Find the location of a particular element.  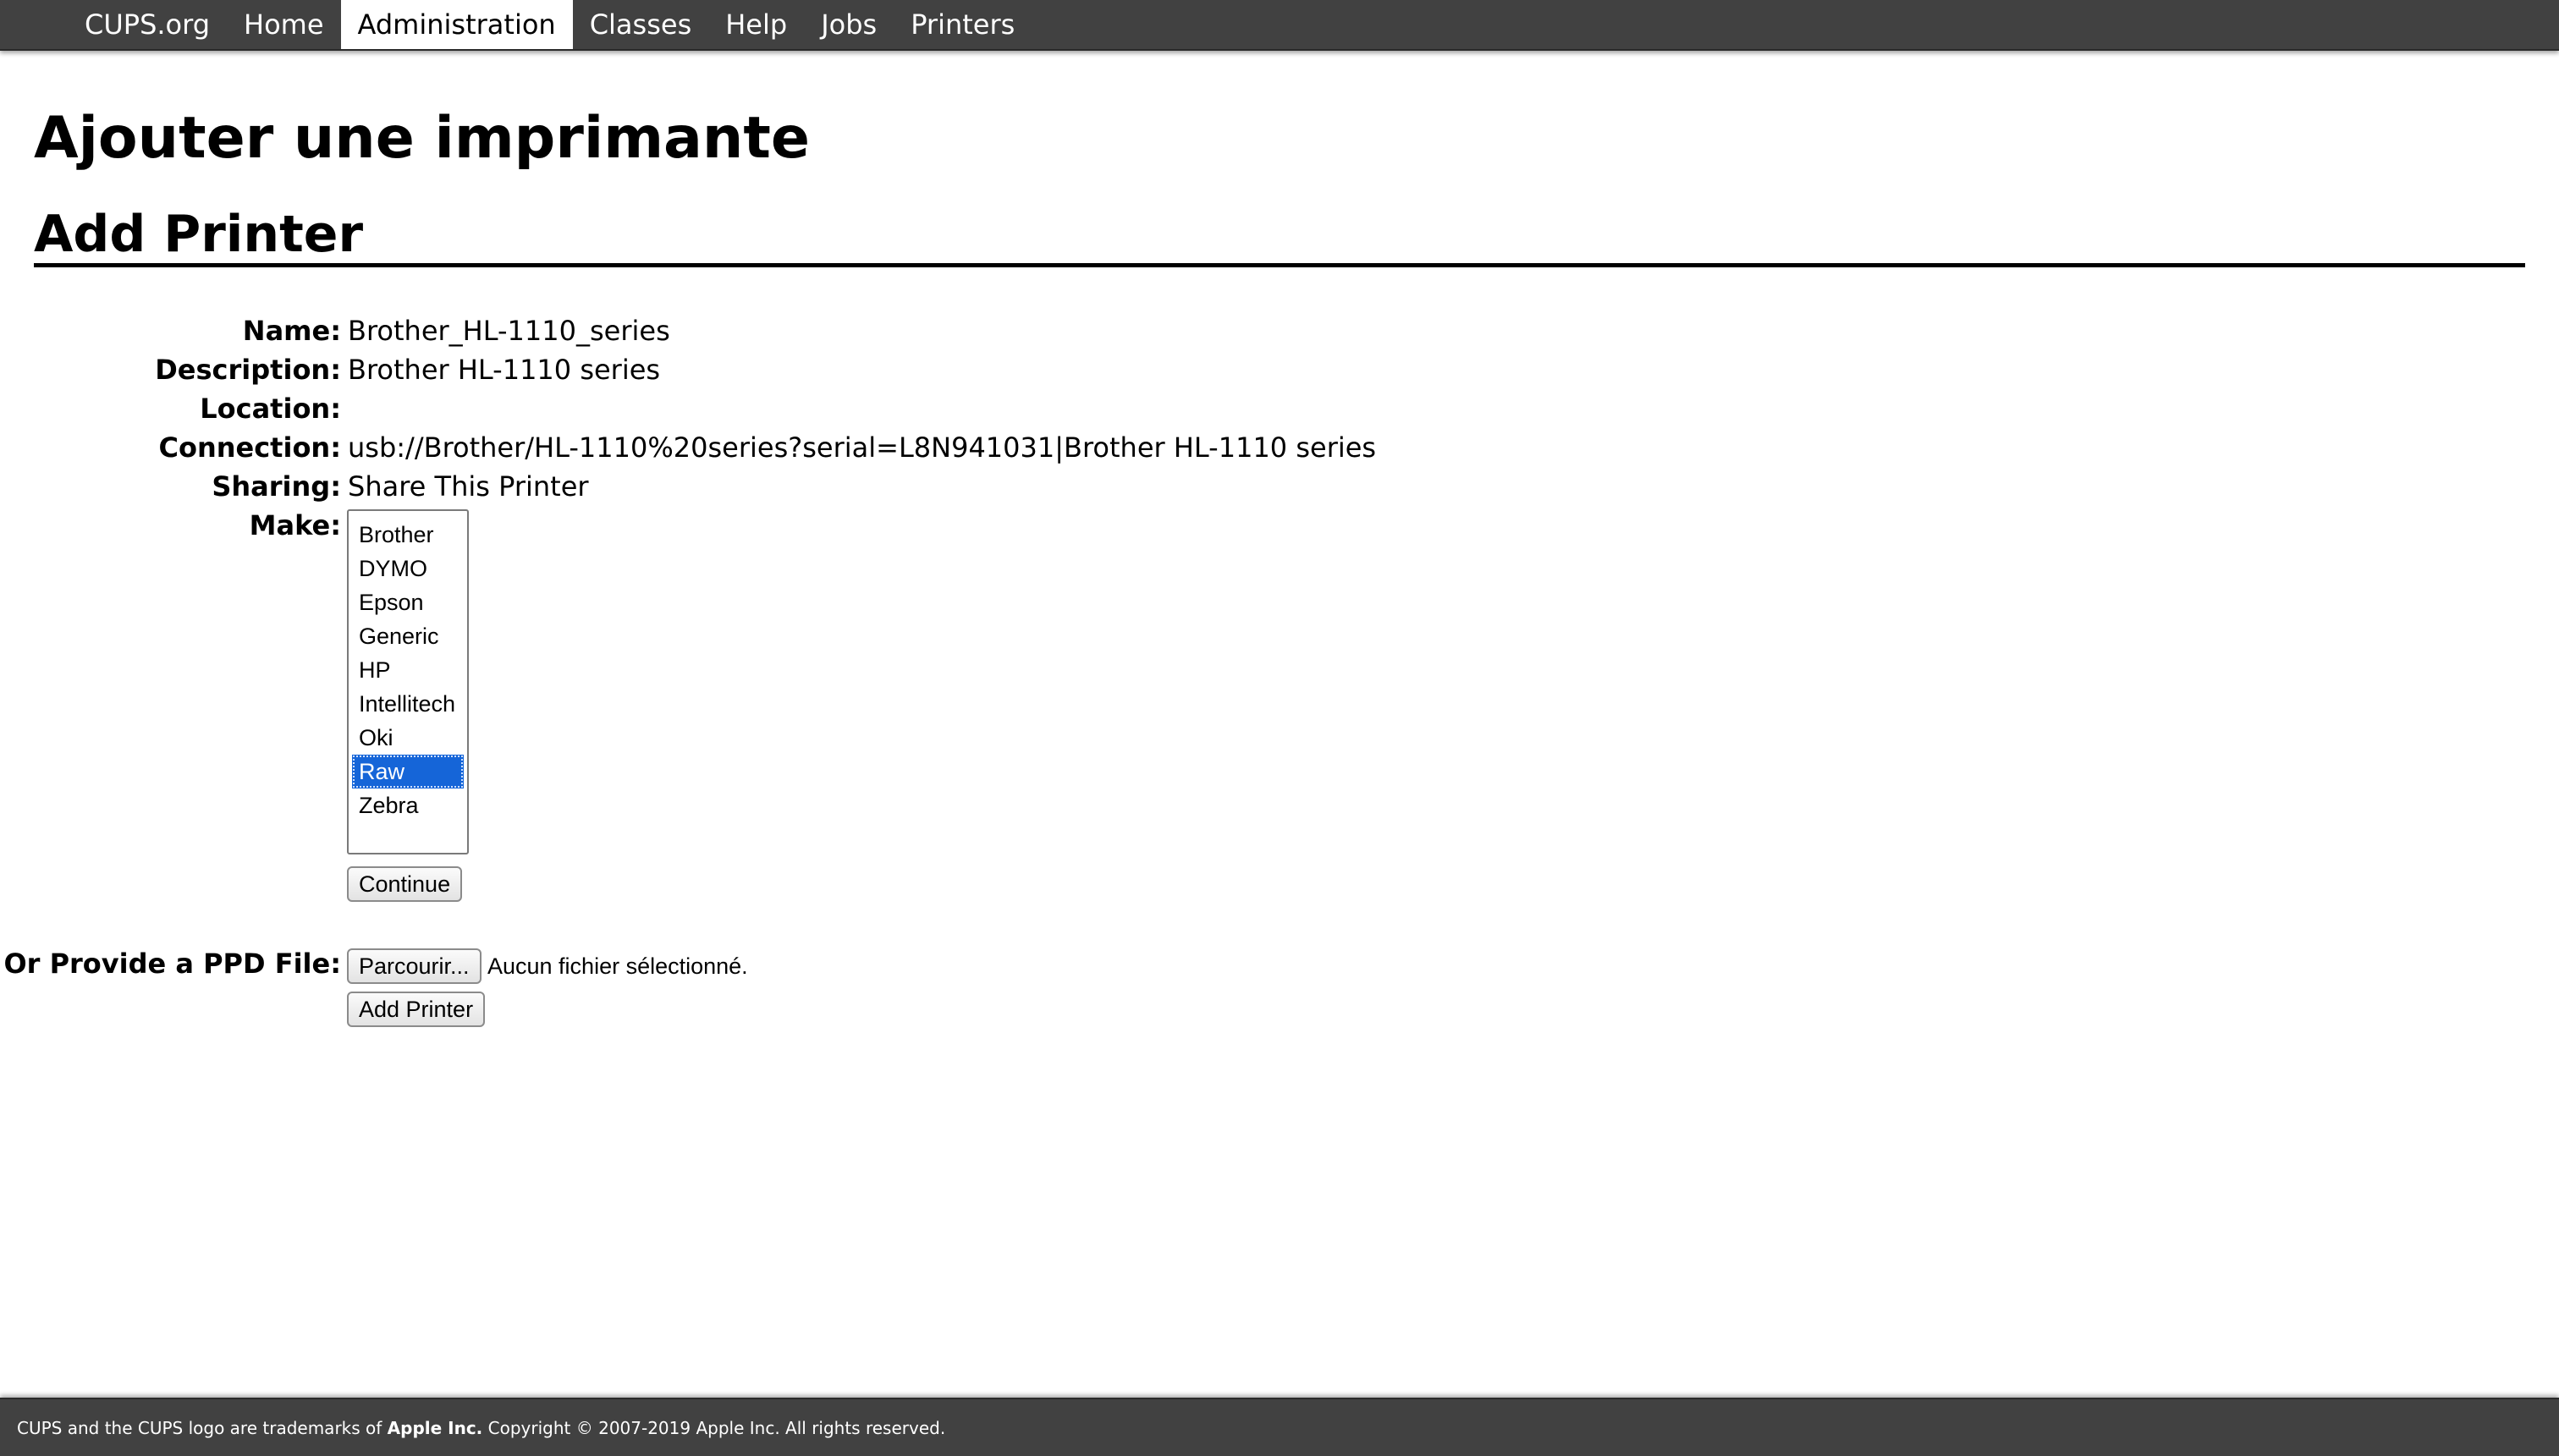

footer-text-before: CUPS and the CUPS logo are trademarks of is located at coordinates (202, 1428).